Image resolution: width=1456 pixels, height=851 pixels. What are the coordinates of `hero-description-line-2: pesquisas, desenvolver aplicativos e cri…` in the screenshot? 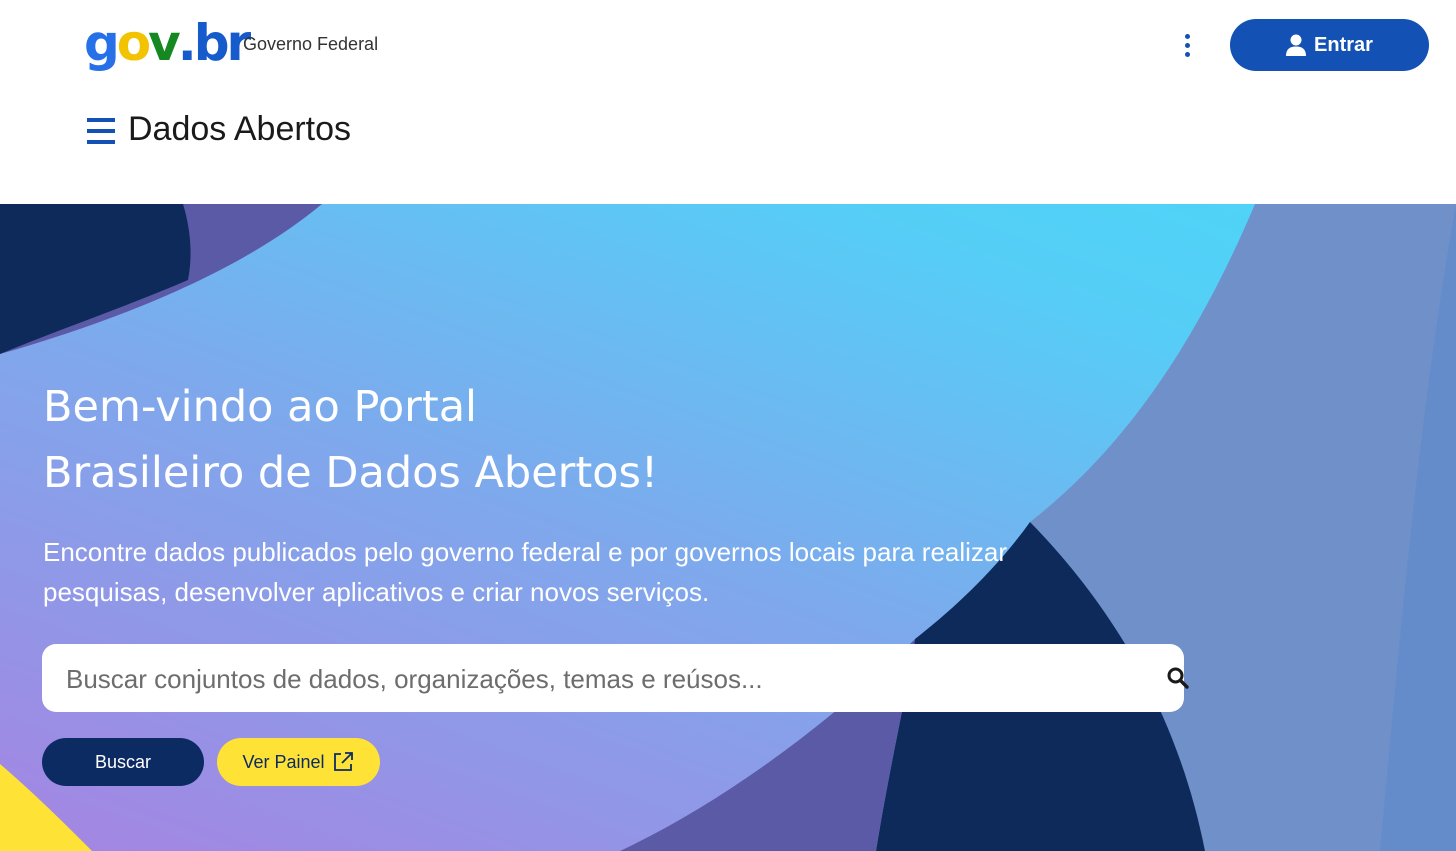 It's located at (376, 592).